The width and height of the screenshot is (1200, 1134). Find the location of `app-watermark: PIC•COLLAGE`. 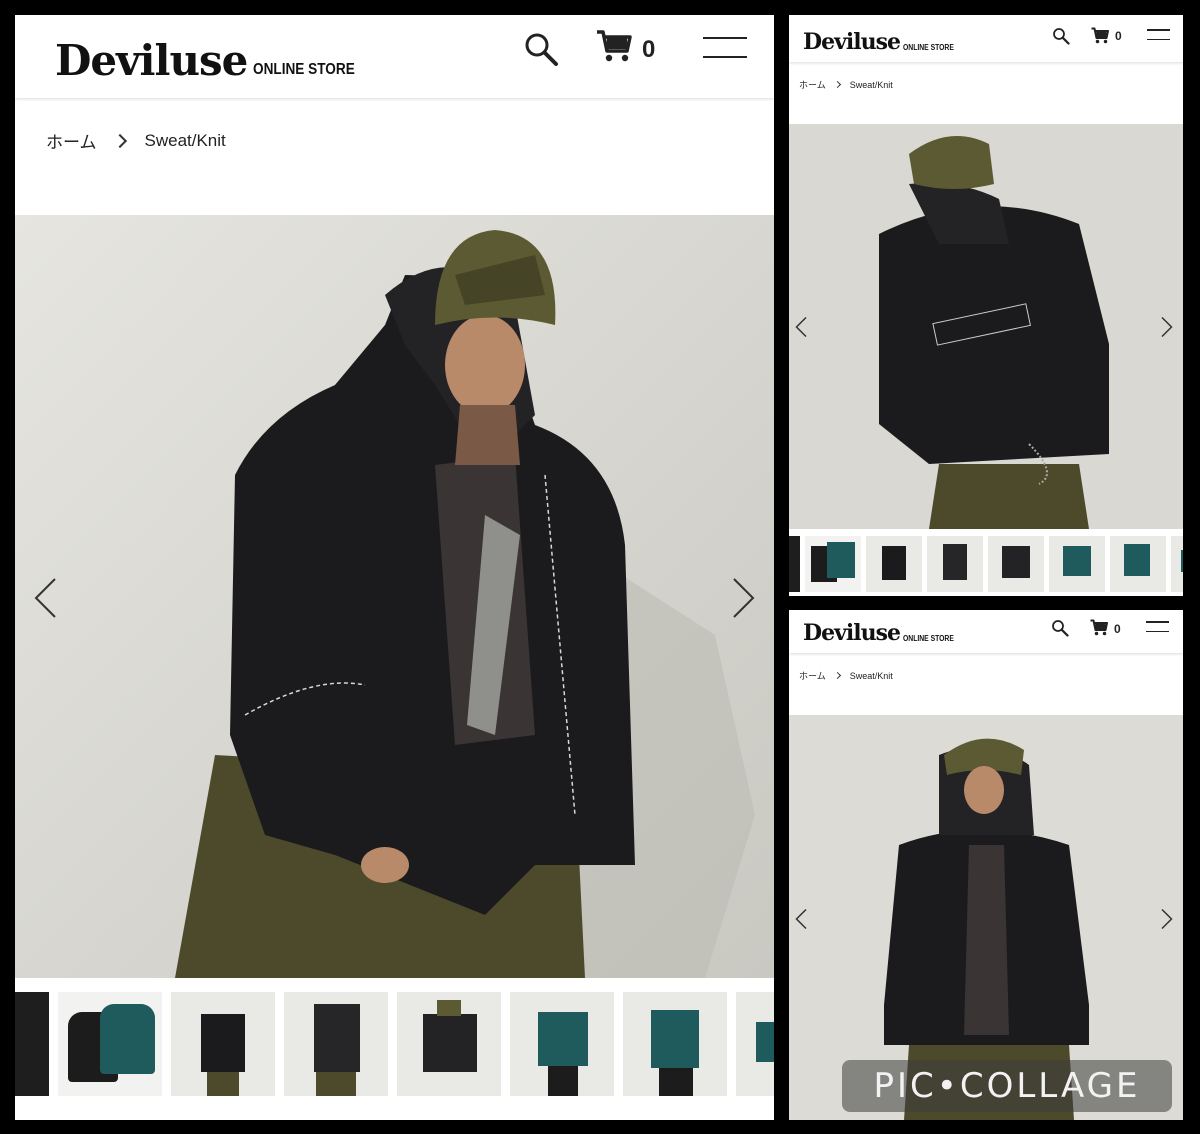

app-watermark: PIC•COLLAGE is located at coordinates (1007, 1086).